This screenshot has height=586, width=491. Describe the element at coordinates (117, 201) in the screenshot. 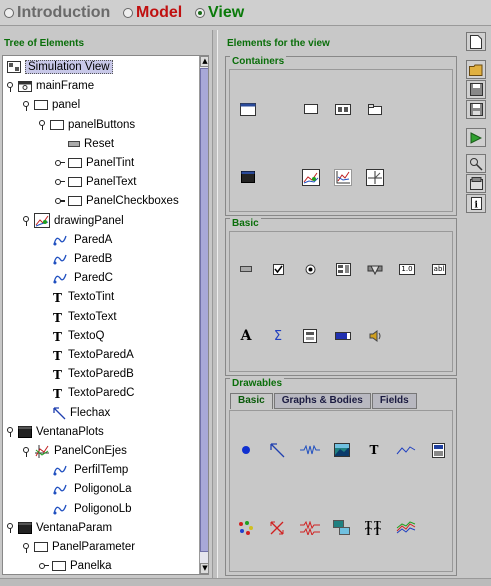

I see `tree-item-panelcheckboxes: PanelCheckboxes` at that location.